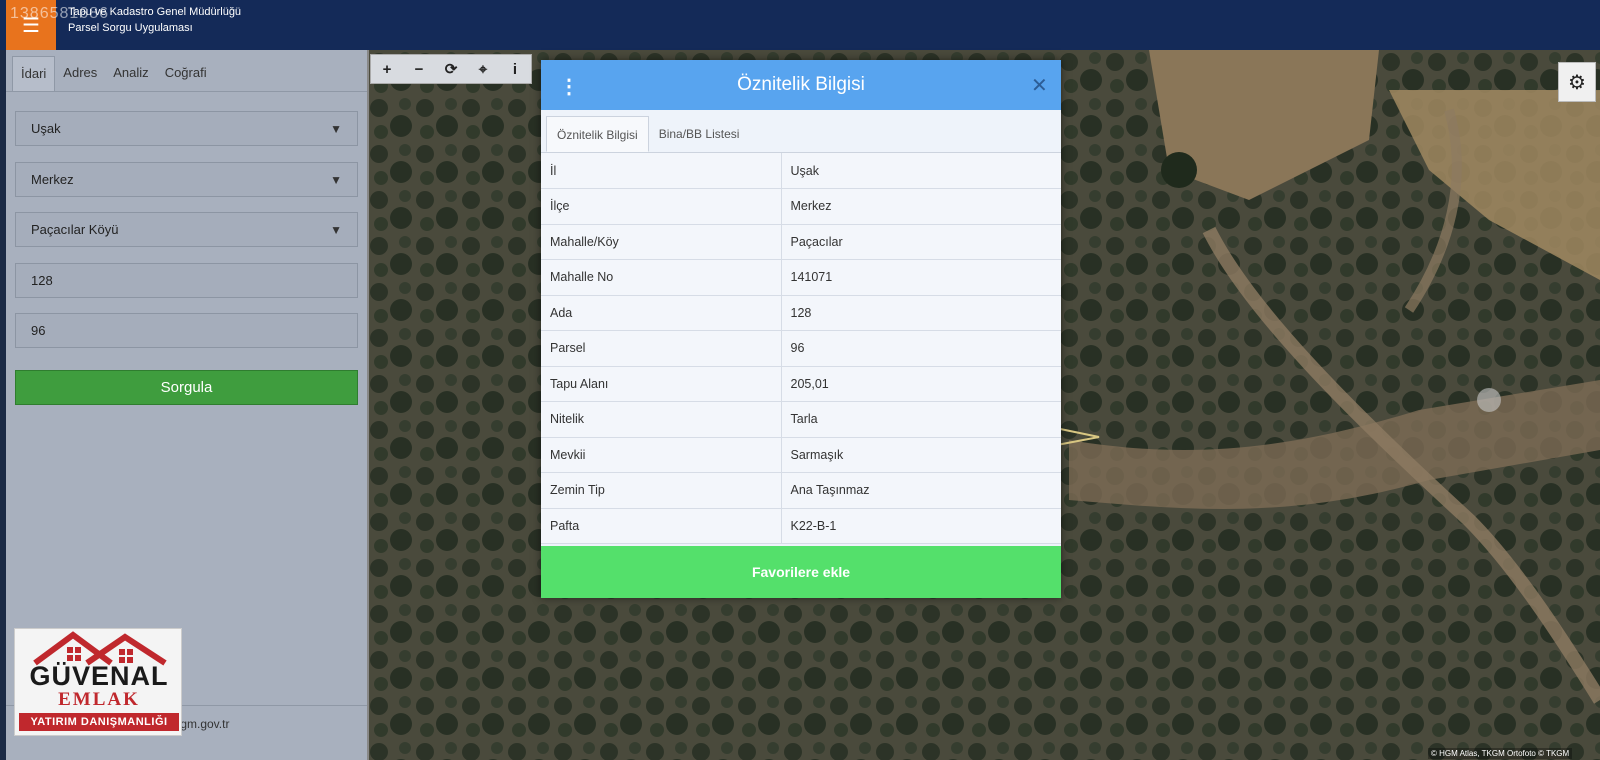 The height and width of the screenshot is (760, 1600). Describe the element at coordinates (38, 330) in the screenshot. I see `parsel-value: 96` at that location.